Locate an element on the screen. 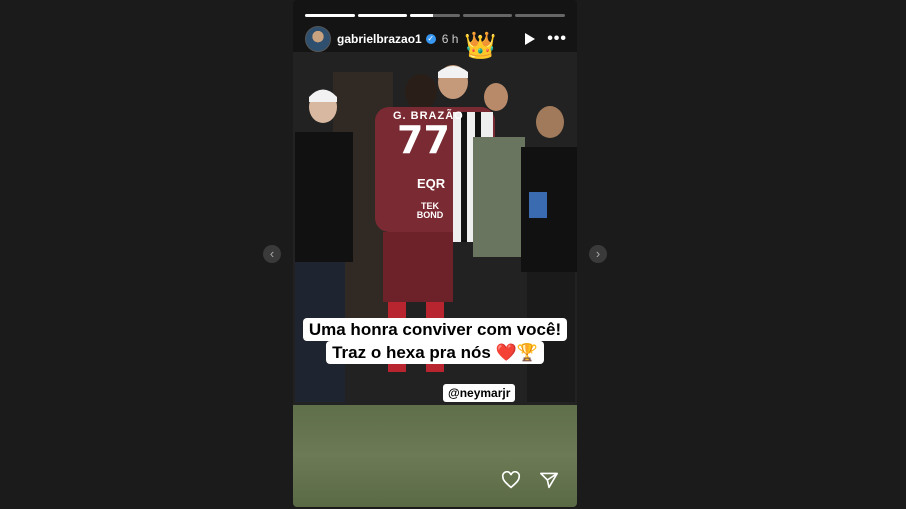 The width and height of the screenshot is (906, 509). caption-line-2: Traz o hexa pra nós ❤️🏆 is located at coordinates (435, 352).